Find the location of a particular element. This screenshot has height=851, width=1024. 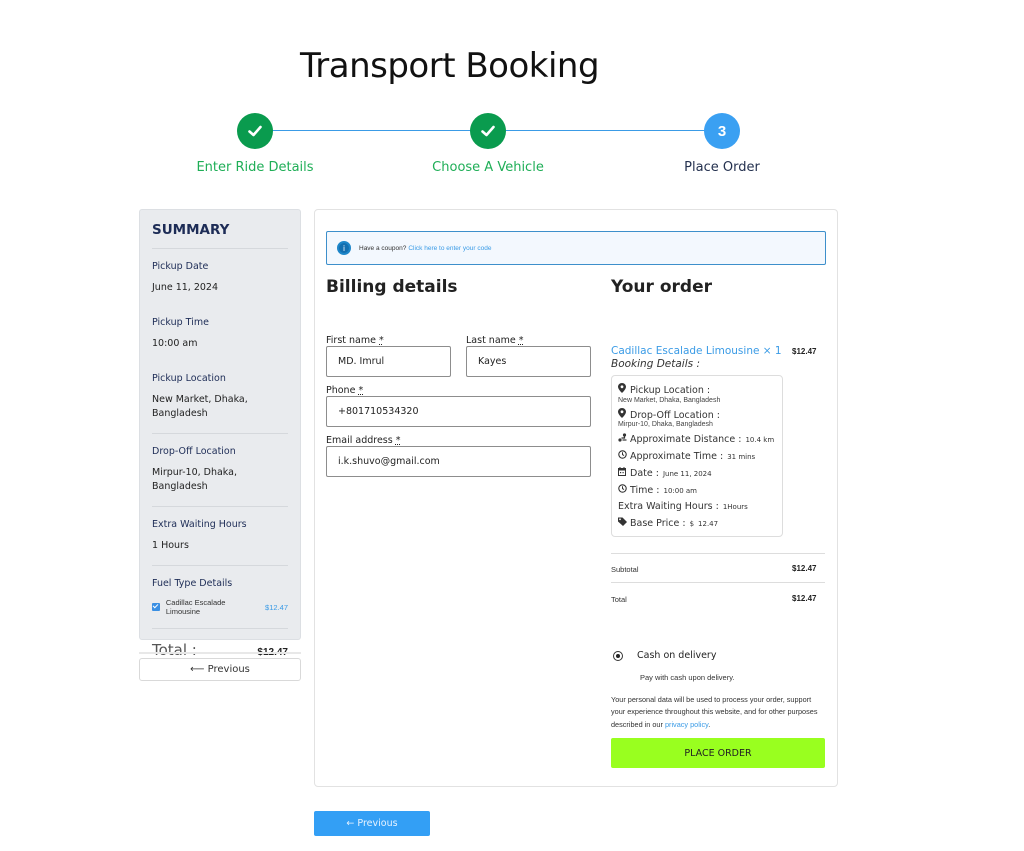

summary-total: Total : $12.47 is located at coordinates (220, 650).